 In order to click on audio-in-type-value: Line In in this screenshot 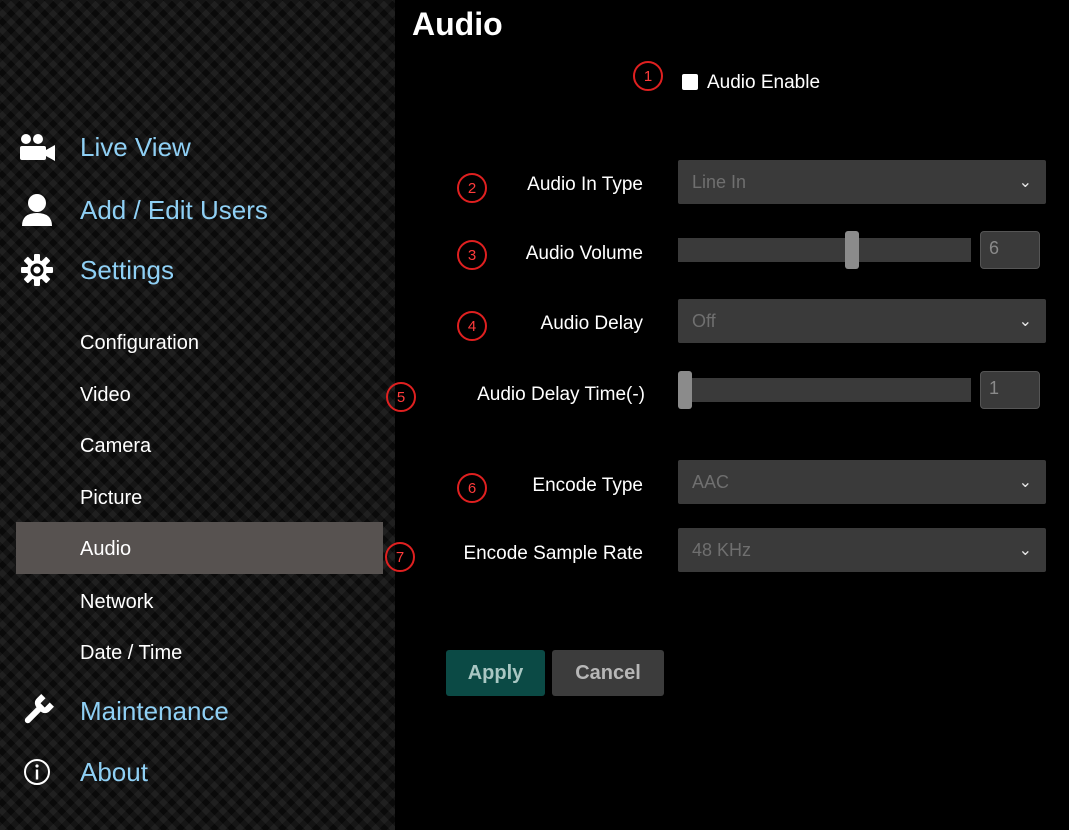, I will do `click(719, 181)`.